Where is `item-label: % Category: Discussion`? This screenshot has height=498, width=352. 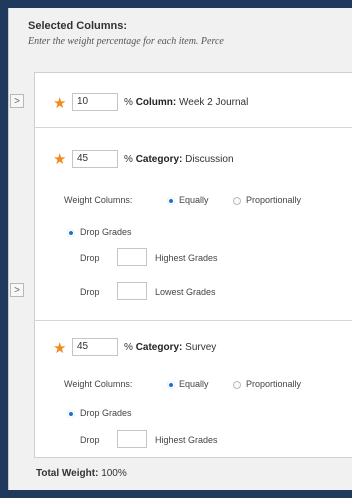 item-label: % Category: Discussion is located at coordinates (179, 159).